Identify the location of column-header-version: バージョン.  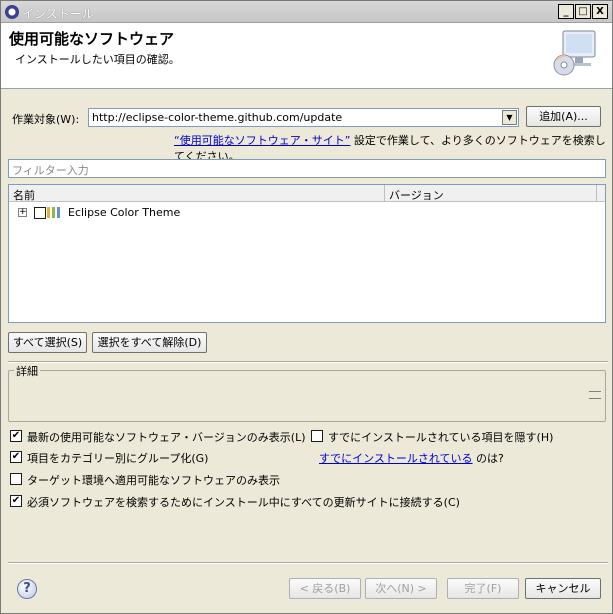
(491, 193).